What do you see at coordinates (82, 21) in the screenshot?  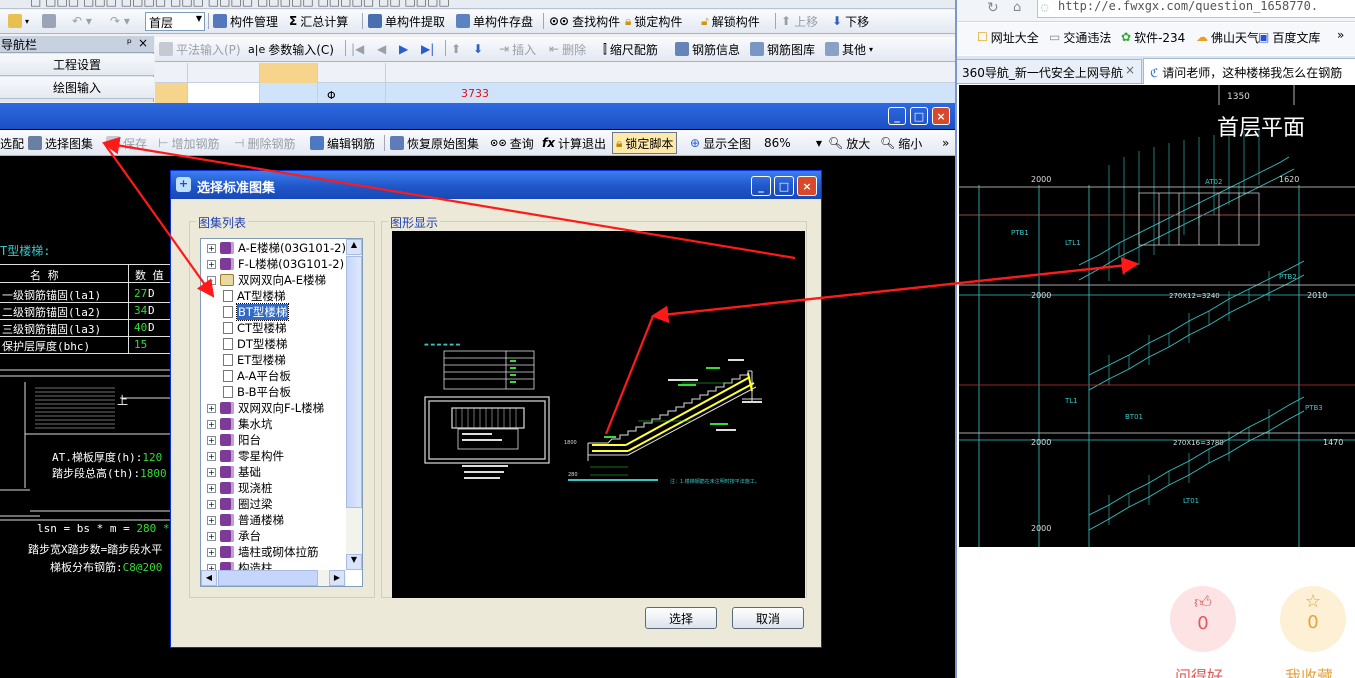 I see `undo-icon: ↶ ▾` at bounding box center [82, 21].